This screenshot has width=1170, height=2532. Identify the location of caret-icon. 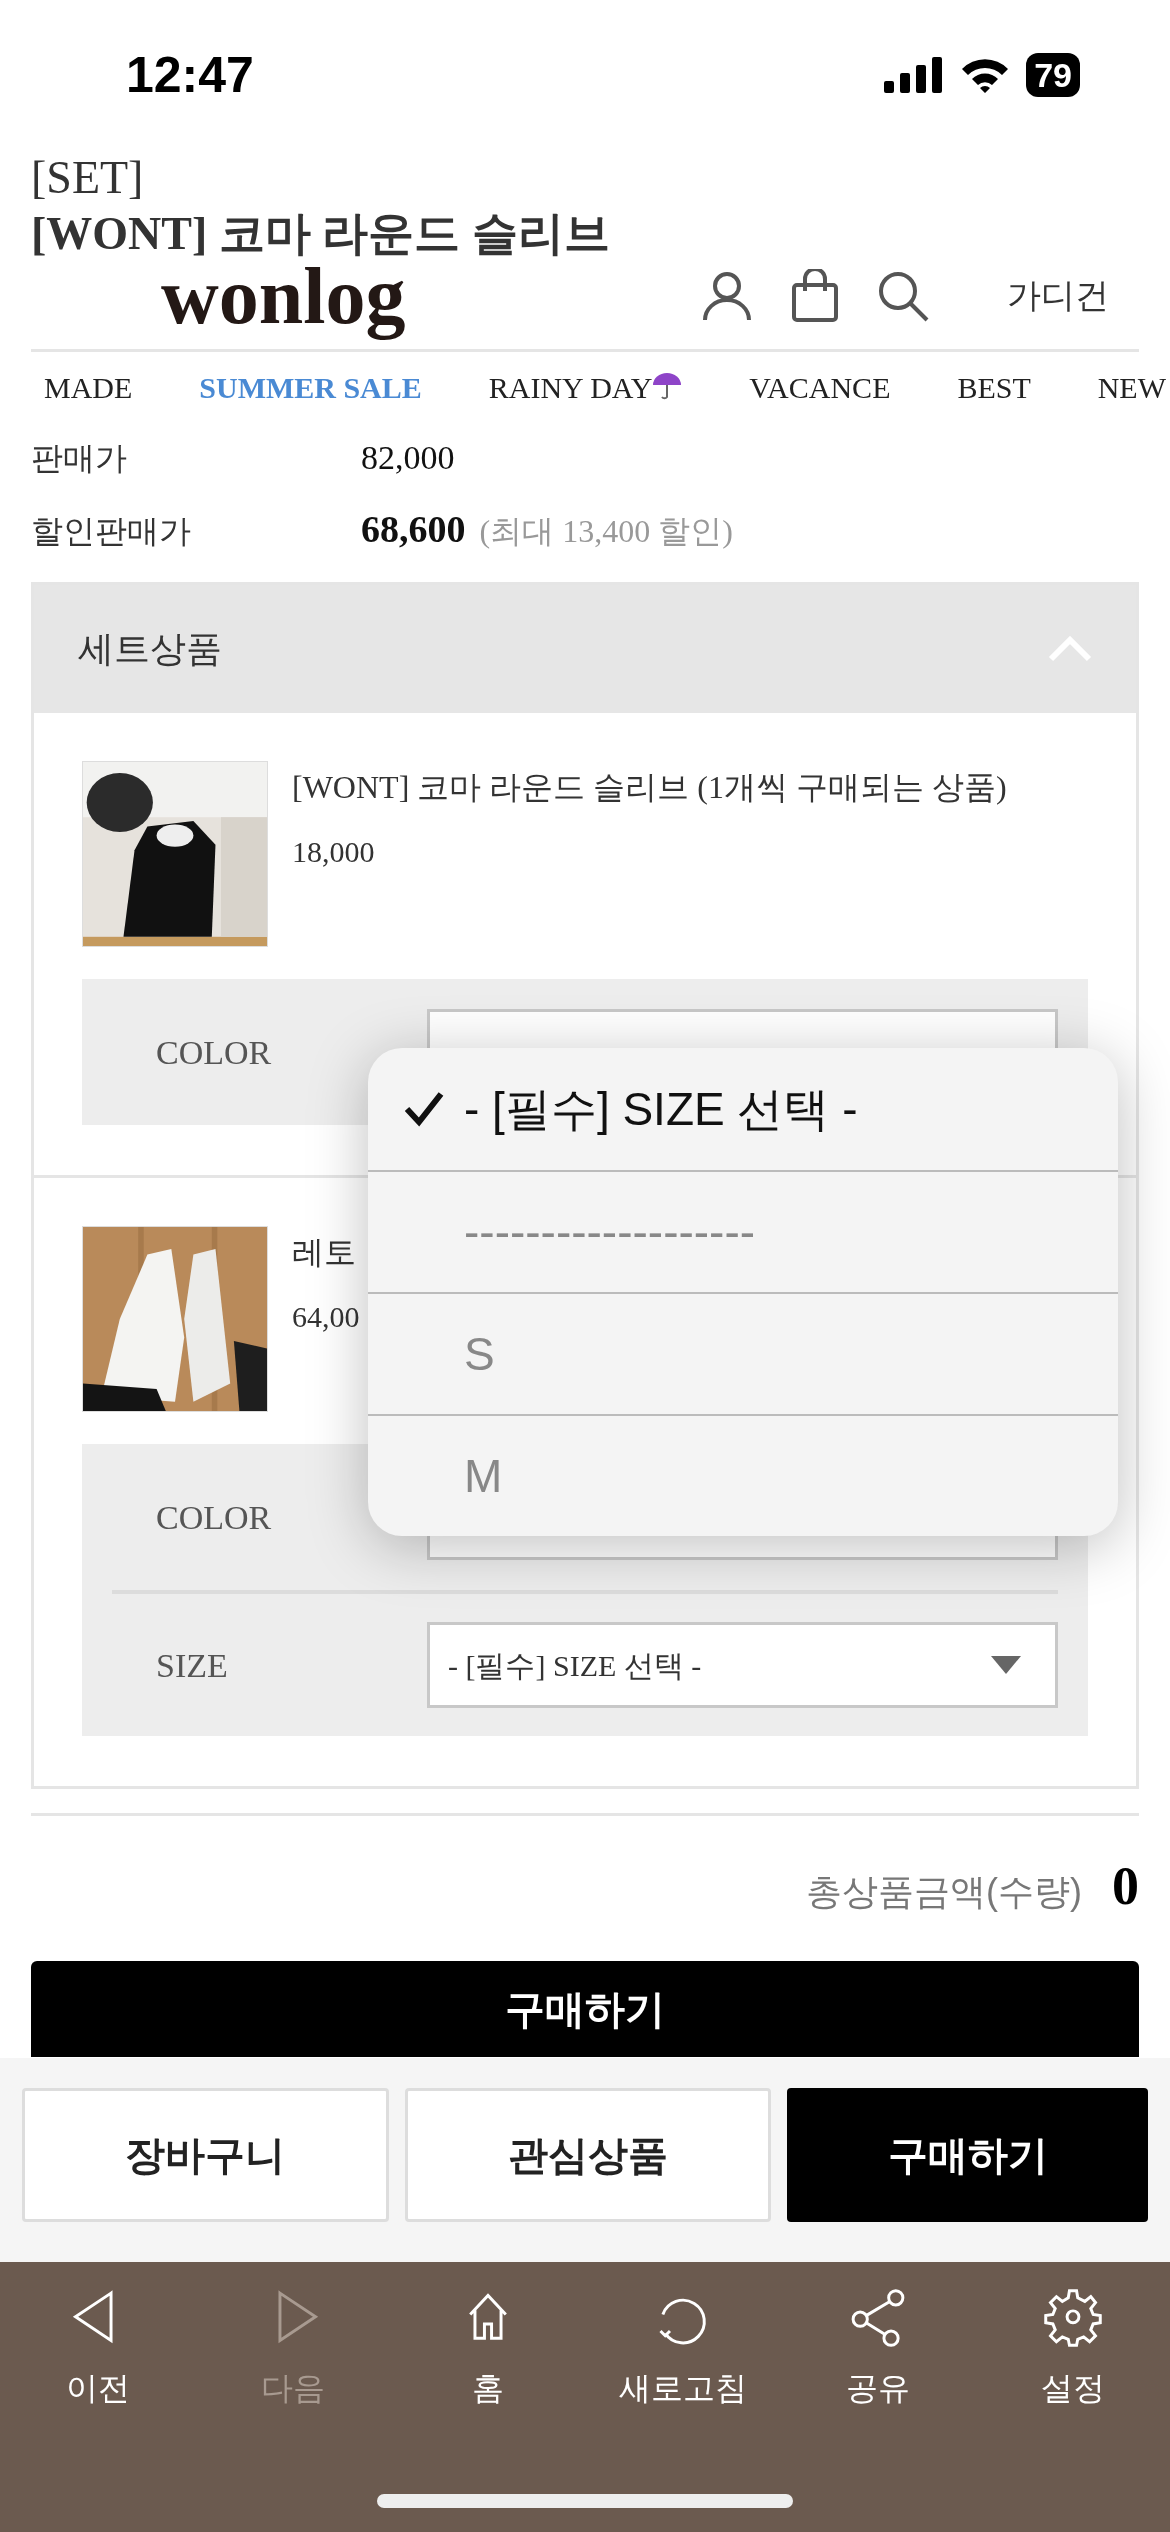
(1006, 1665).